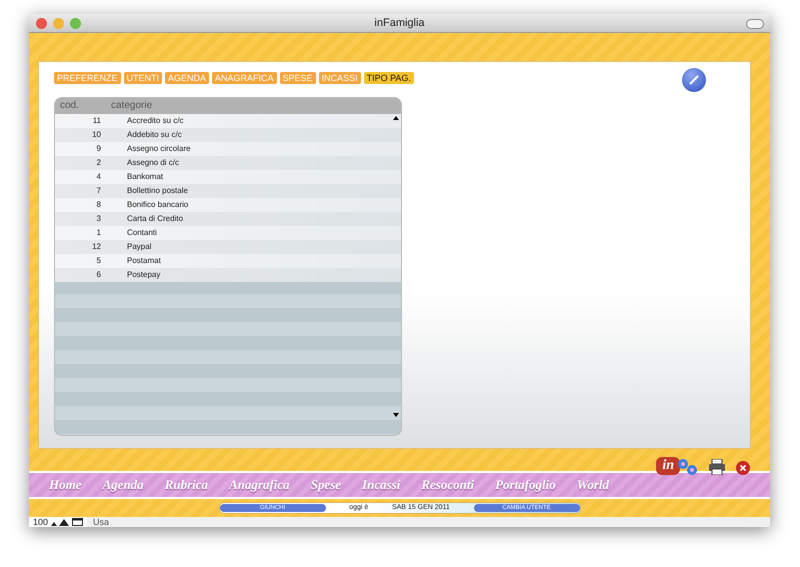  What do you see at coordinates (298, 78) in the screenshot?
I see `tab: SPESE` at bounding box center [298, 78].